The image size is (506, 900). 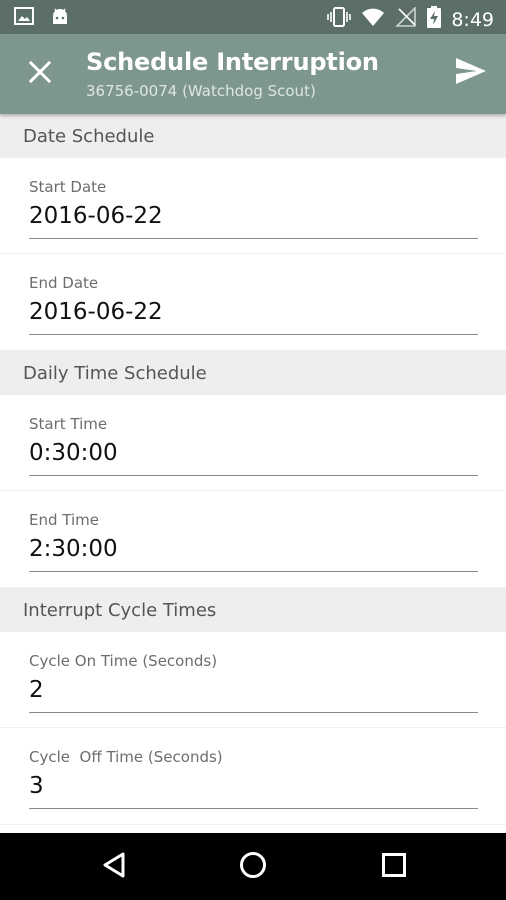 I want to click on cycle-off-field: Cycle Off Time (Seconds) 3, so click(x=253, y=776).